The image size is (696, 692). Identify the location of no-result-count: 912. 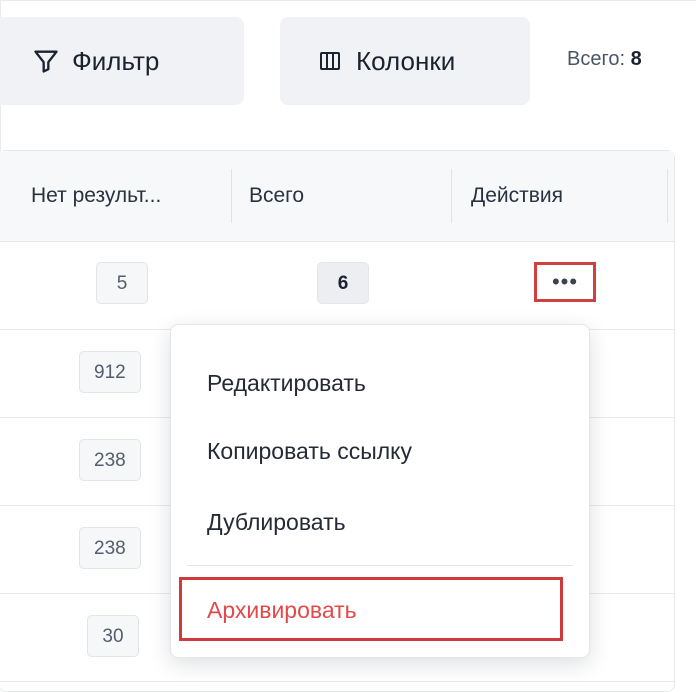
(110, 372).